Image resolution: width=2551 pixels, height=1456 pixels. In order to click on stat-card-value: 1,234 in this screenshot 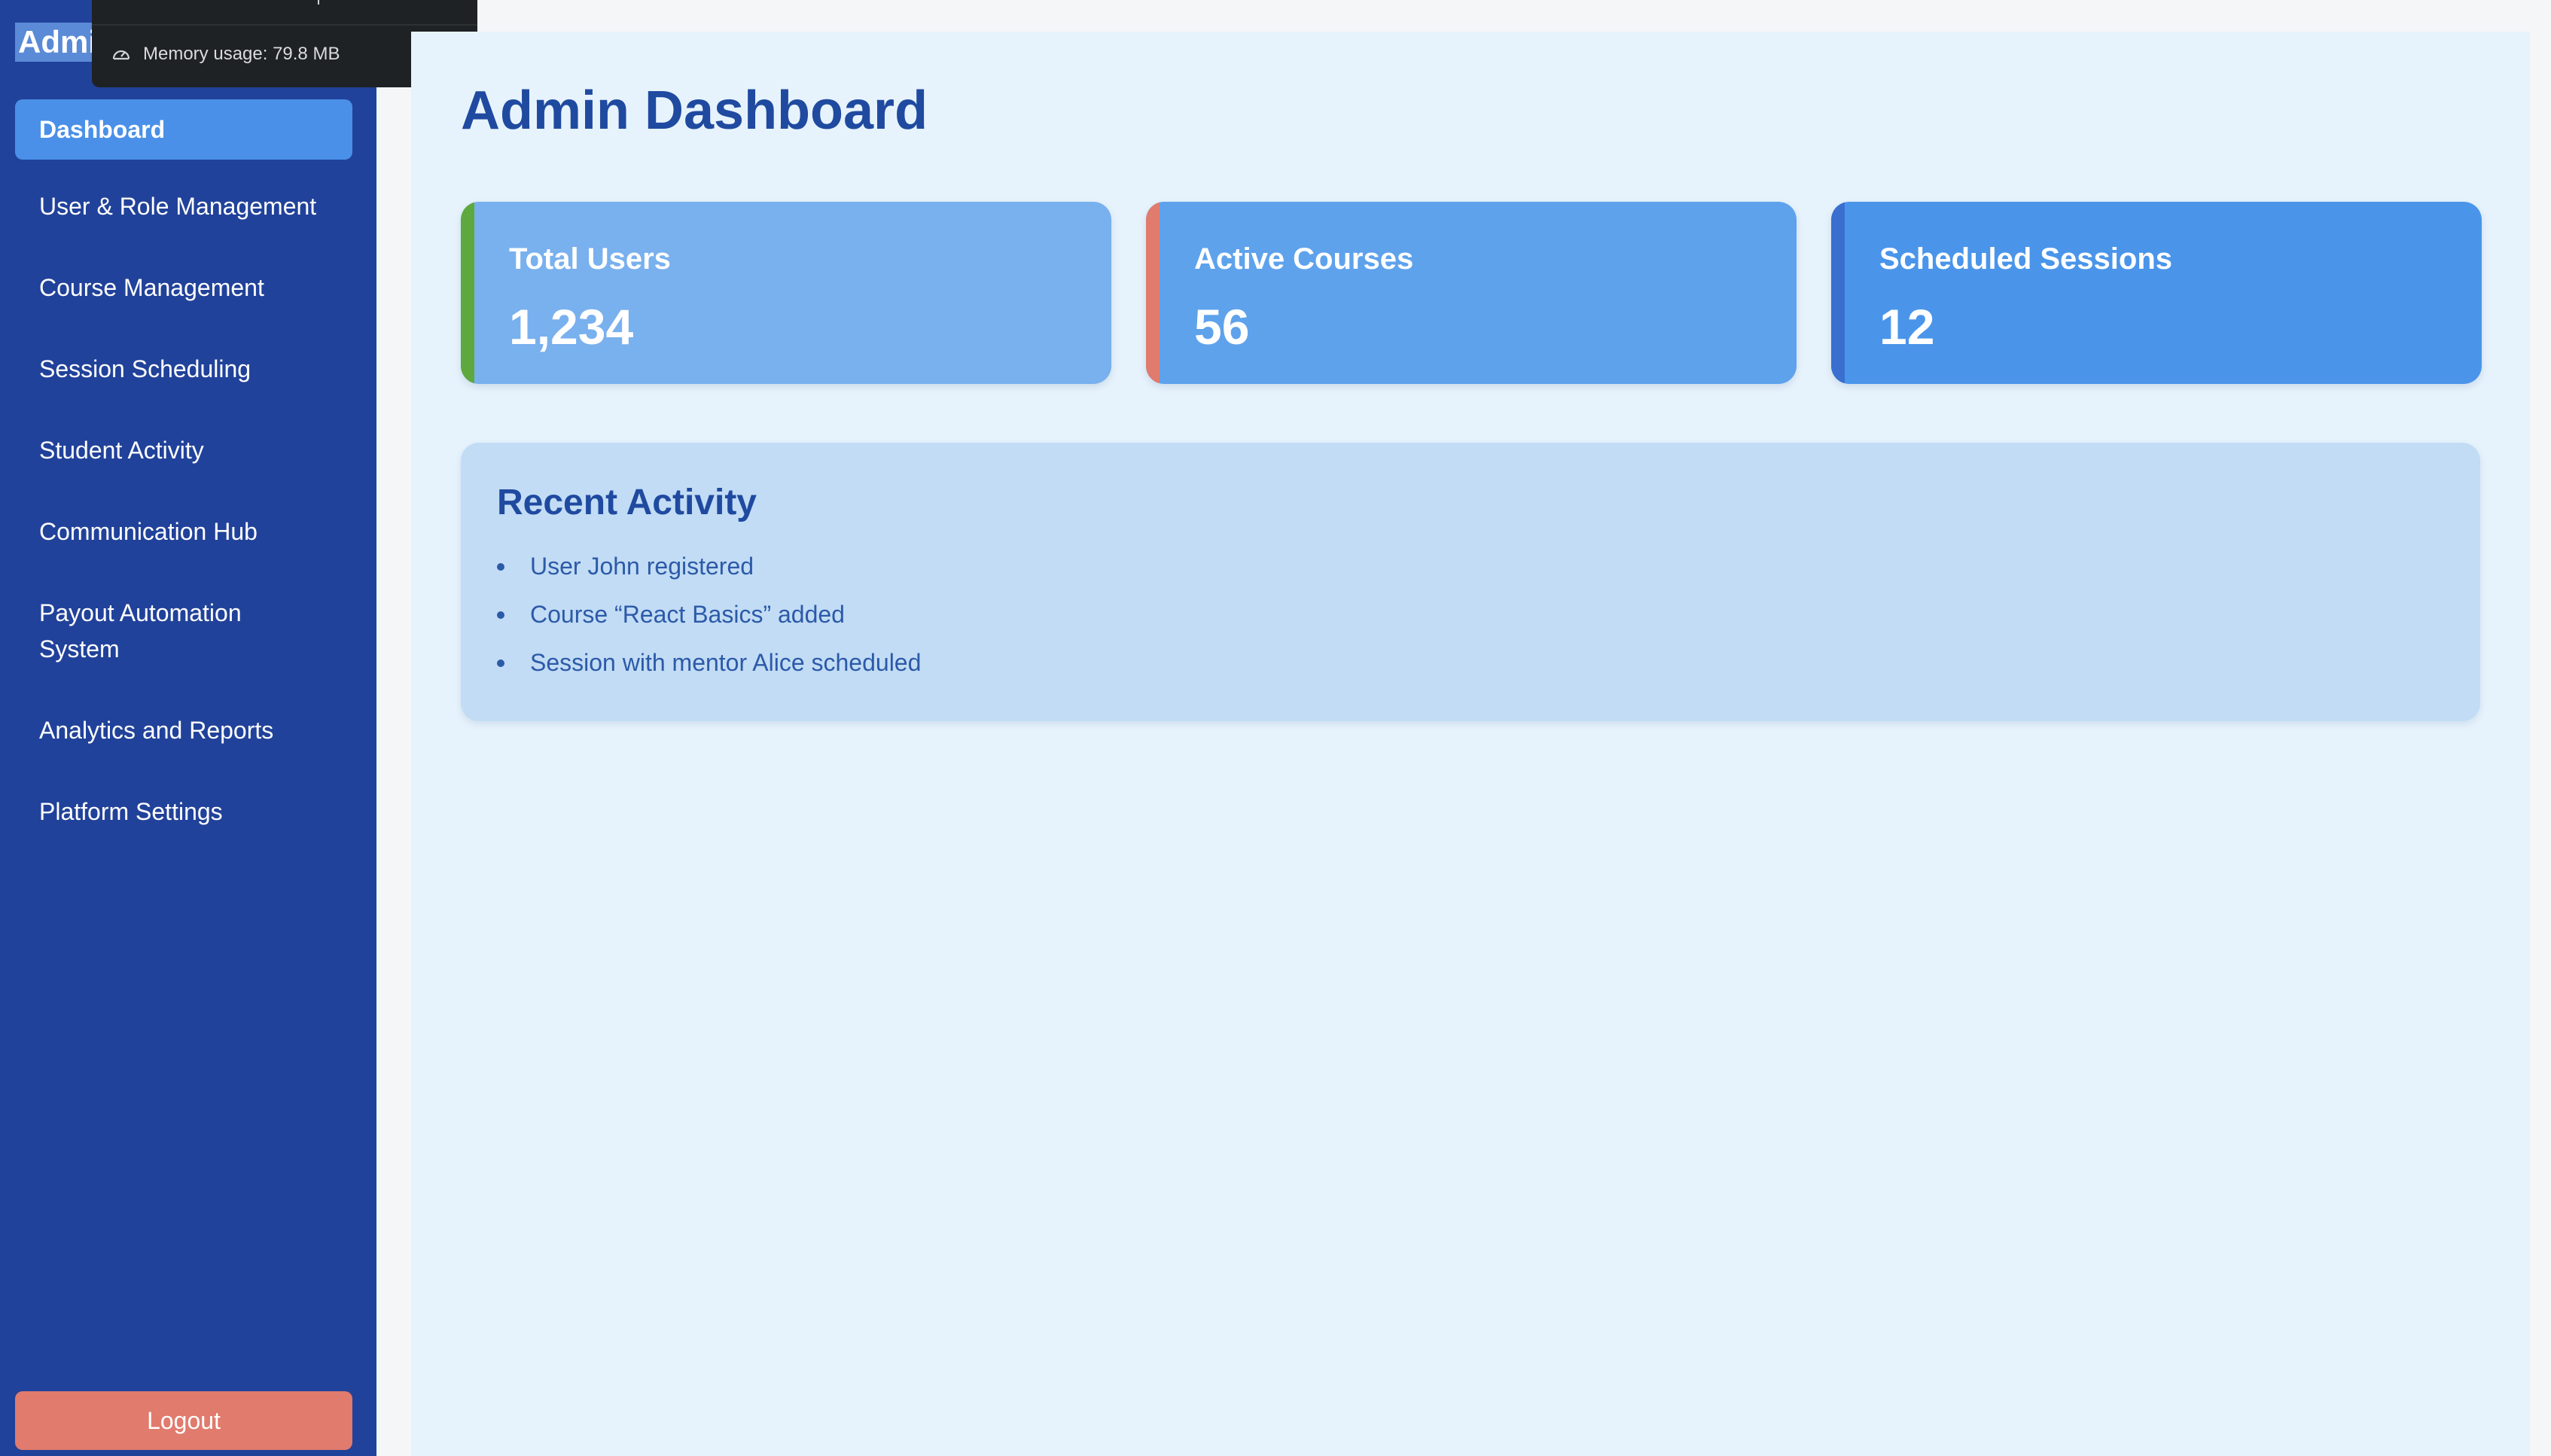, I will do `click(571, 327)`.